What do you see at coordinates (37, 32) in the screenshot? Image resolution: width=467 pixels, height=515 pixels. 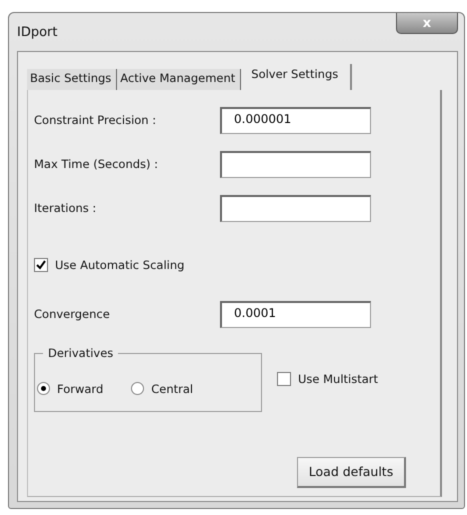 I see `window-title: IDport` at bounding box center [37, 32].